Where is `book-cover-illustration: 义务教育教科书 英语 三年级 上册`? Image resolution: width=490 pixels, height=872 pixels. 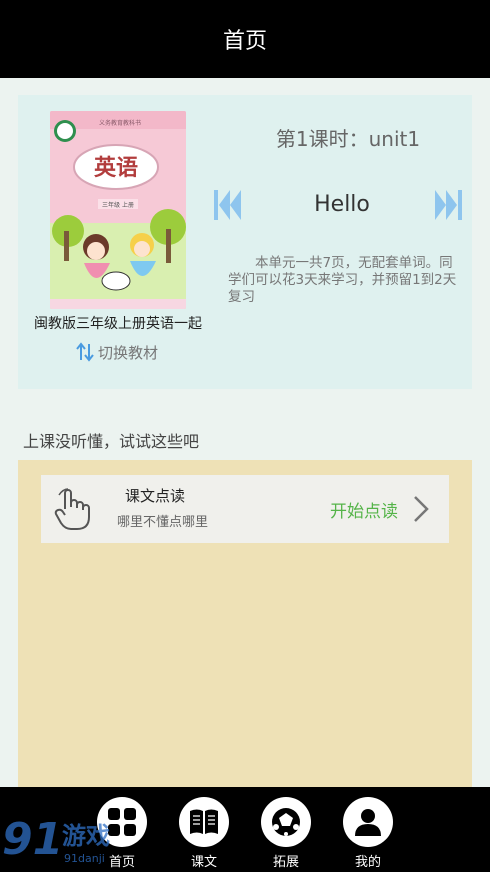 book-cover-illustration: 义务教育教科书 英语 三年级 上册 is located at coordinates (118, 210).